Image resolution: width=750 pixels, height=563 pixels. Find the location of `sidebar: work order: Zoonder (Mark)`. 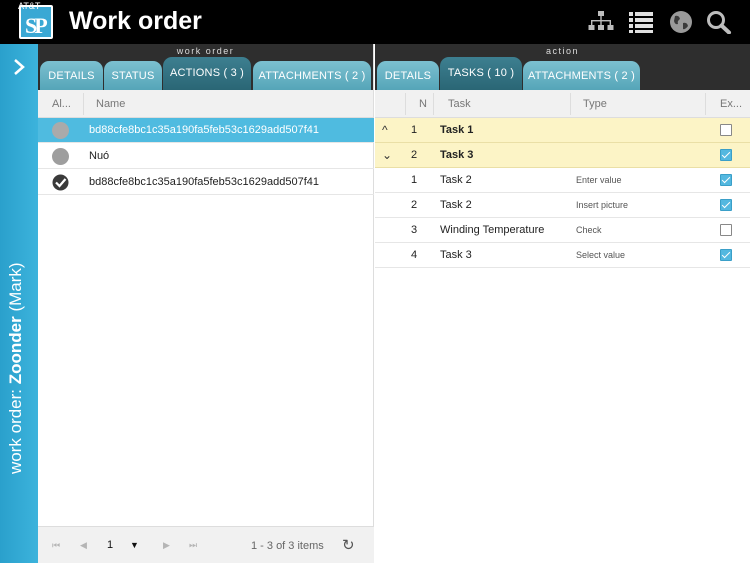

sidebar: work order: Zoonder (Mark) is located at coordinates (19, 303).